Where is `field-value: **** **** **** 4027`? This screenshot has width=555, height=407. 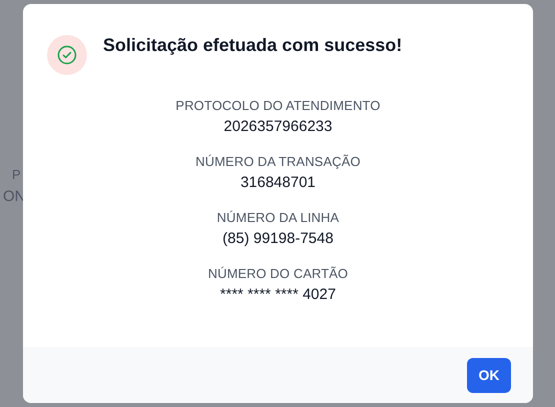 field-value: **** **** **** 4027 is located at coordinates (278, 294).